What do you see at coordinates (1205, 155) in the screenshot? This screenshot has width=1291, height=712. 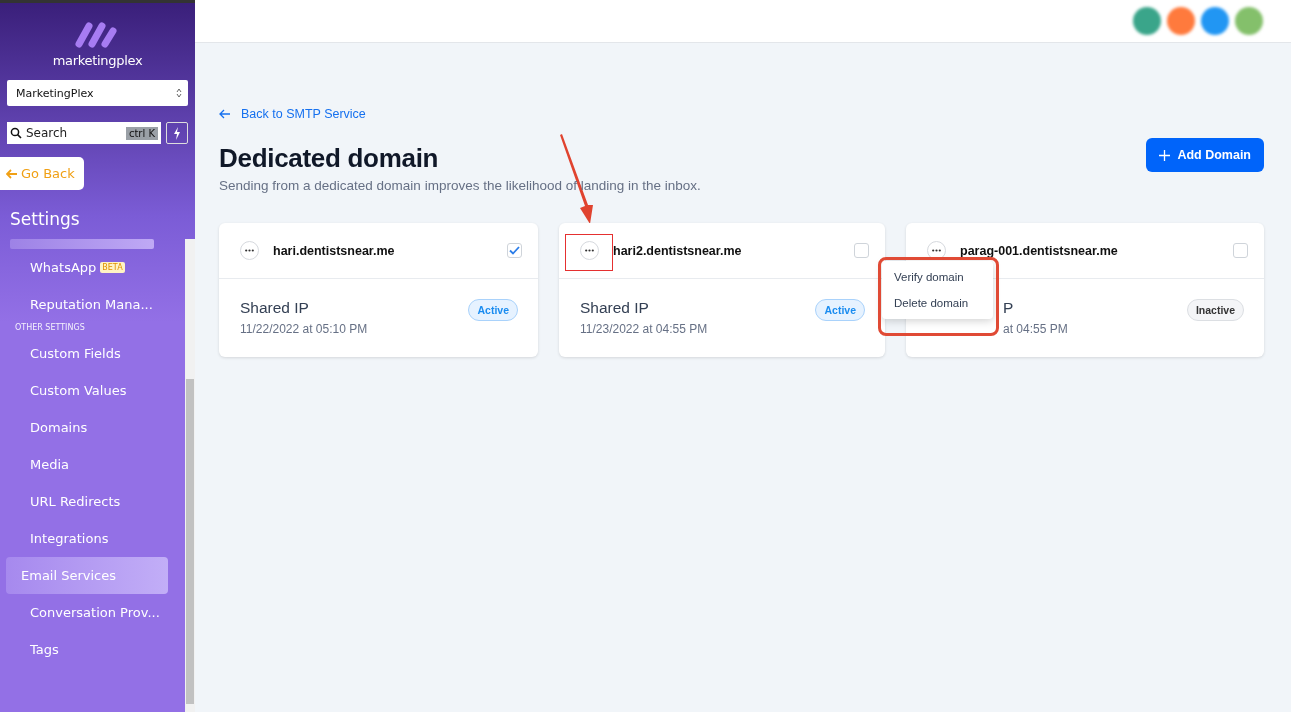 I see `add-domain-button: Add Domain` at bounding box center [1205, 155].